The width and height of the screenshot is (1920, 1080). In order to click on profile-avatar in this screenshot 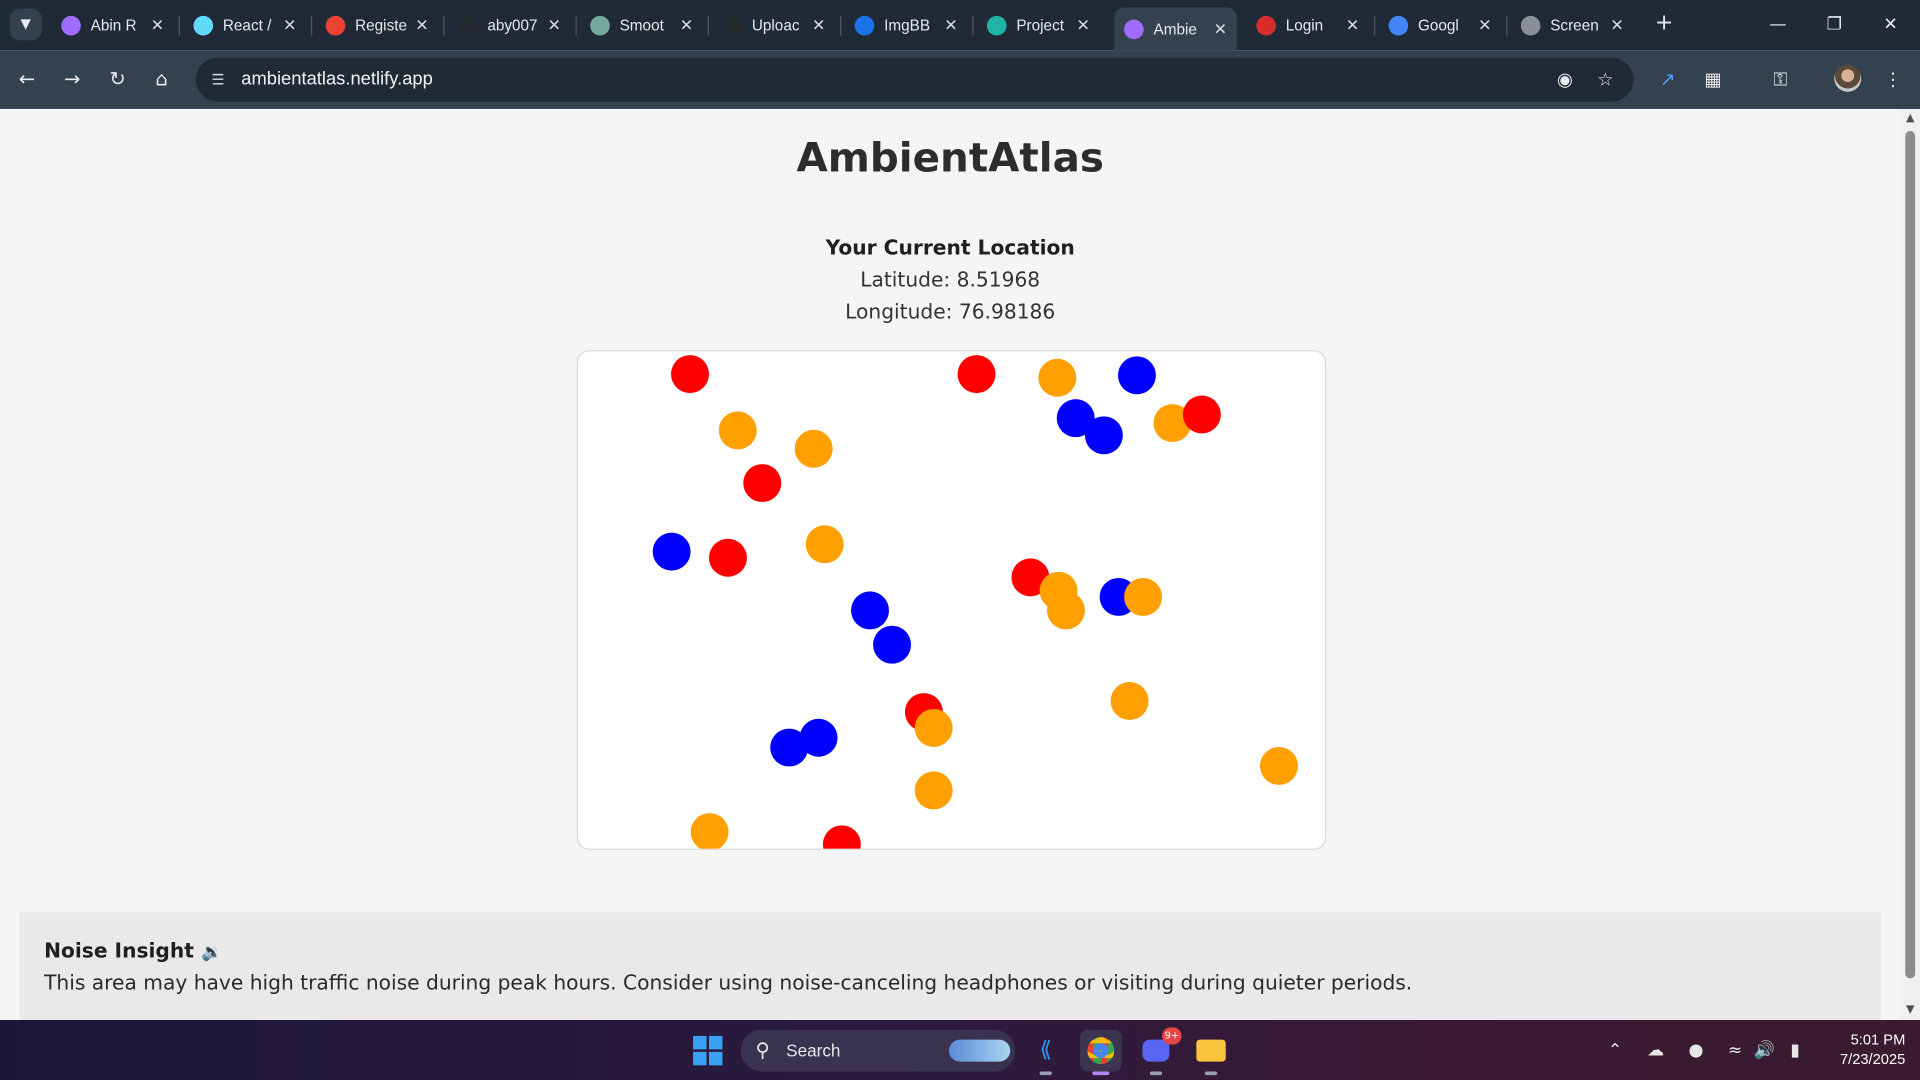, I will do `click(1848, 78)`.